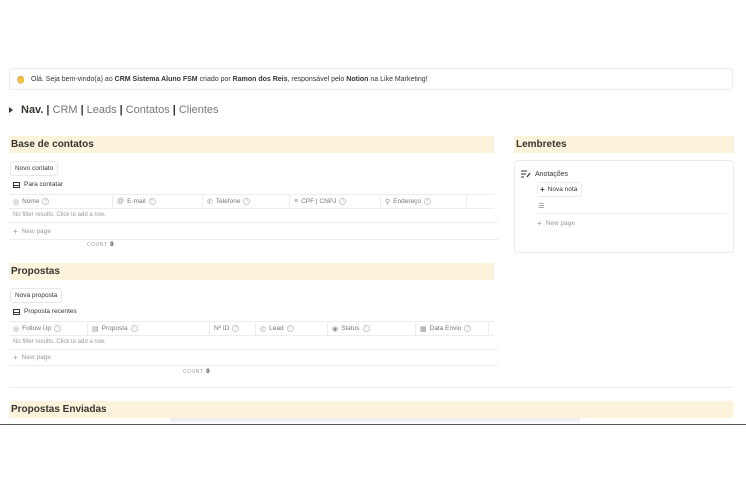  What do you see at coordinates (251, 271) in the screenshot?
I see `section-header-propostas: Propostas` at bounding box center [251, 271].